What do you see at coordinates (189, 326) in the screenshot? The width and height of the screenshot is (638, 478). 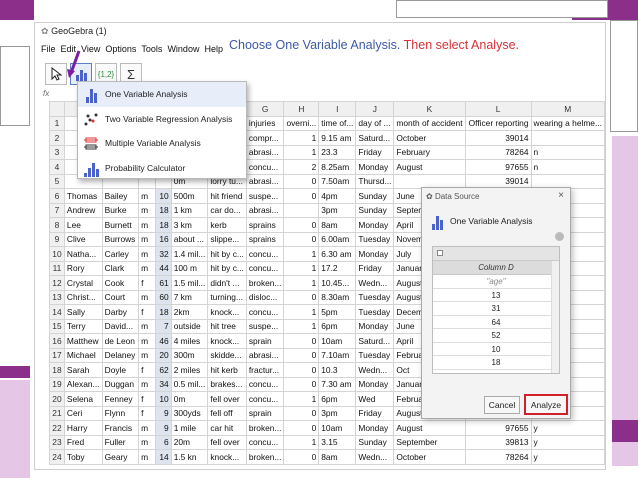 I see `table-cell: outside` at bounding box center [189, 326].